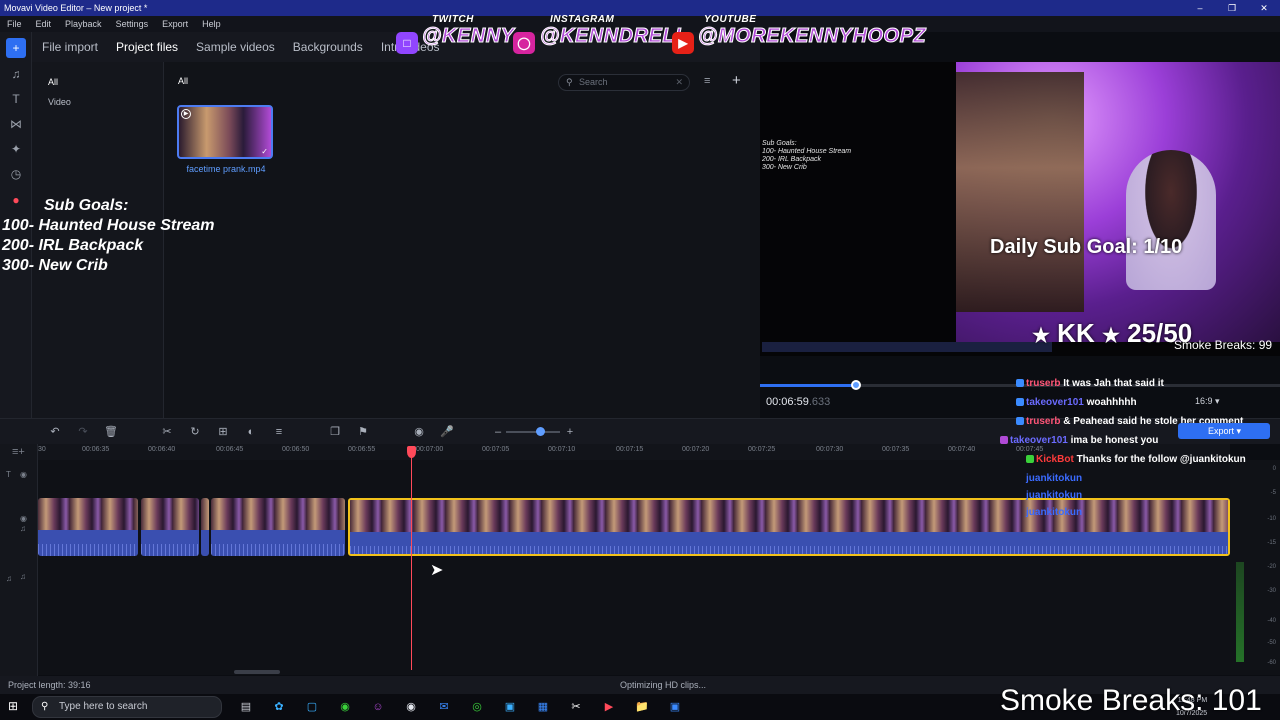 This screenshot has width=1280, height=720. I want to click on discord-icon: ☺, so click(378, 707).